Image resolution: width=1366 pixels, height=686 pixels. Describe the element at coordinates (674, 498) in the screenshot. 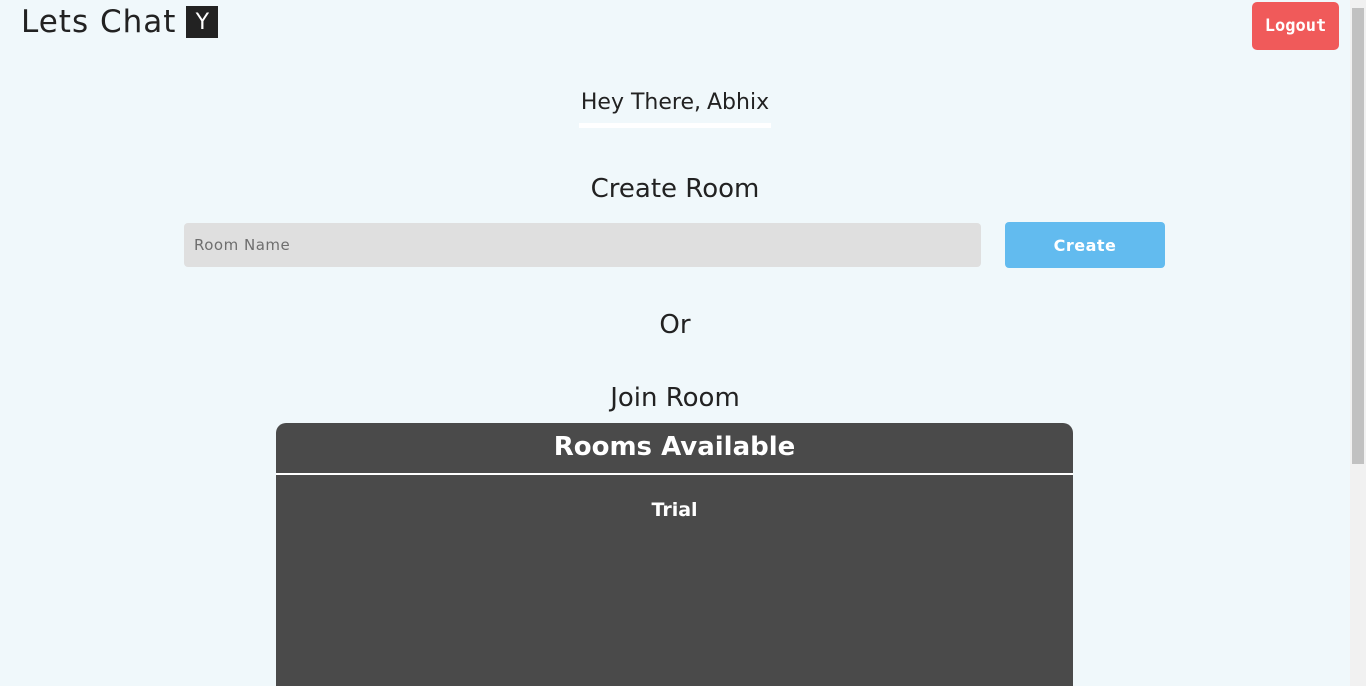

I see `room-list: Trial` at that location.